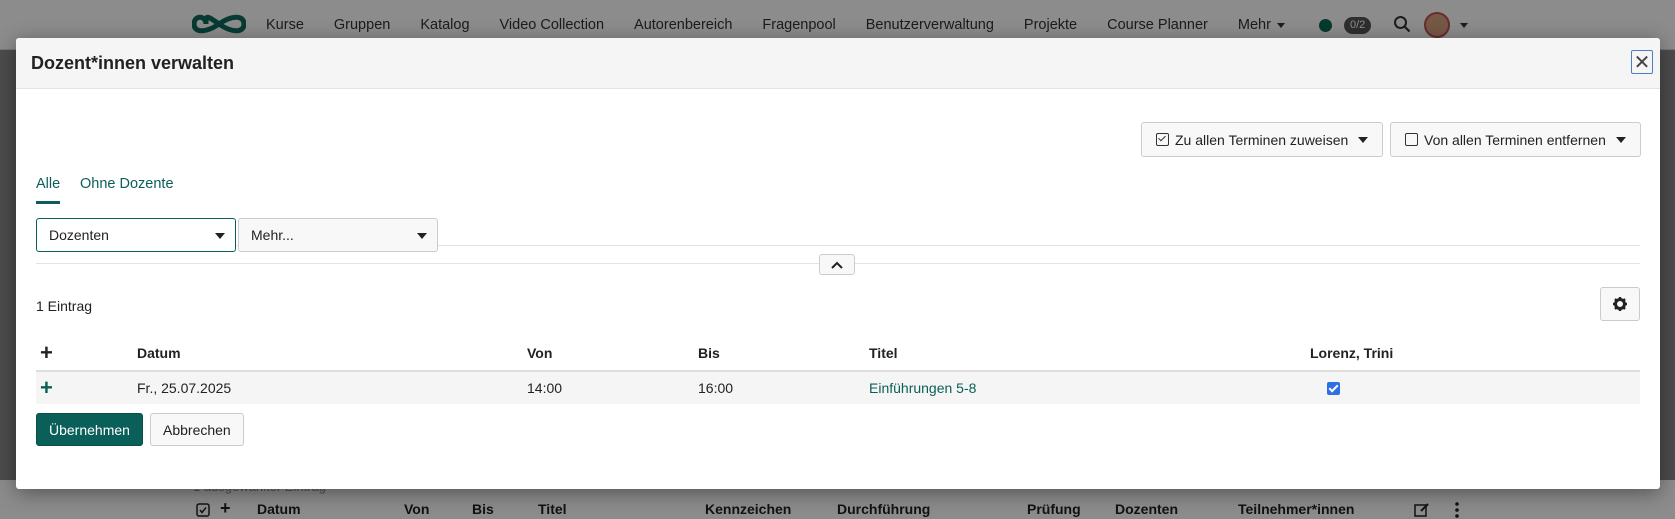  I want to click on expand-all-button: +, so click(46, 353).